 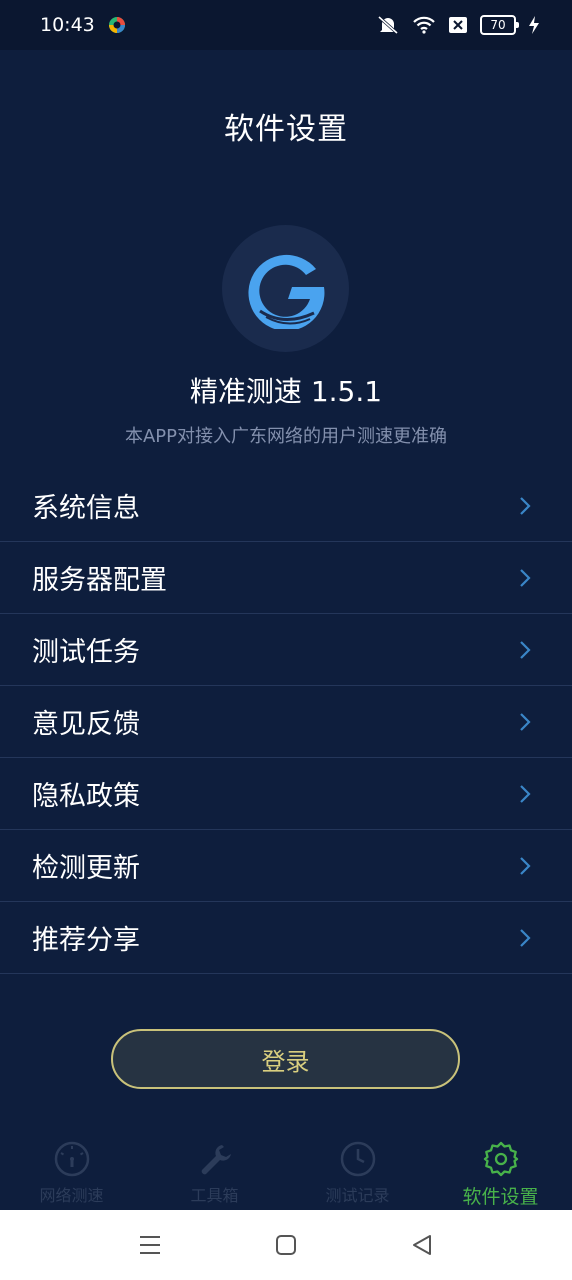 What do you see at coordinates (285, 1059) in the screenshot?
I see `login-button: 登录` at bounding box center [285, 1059].